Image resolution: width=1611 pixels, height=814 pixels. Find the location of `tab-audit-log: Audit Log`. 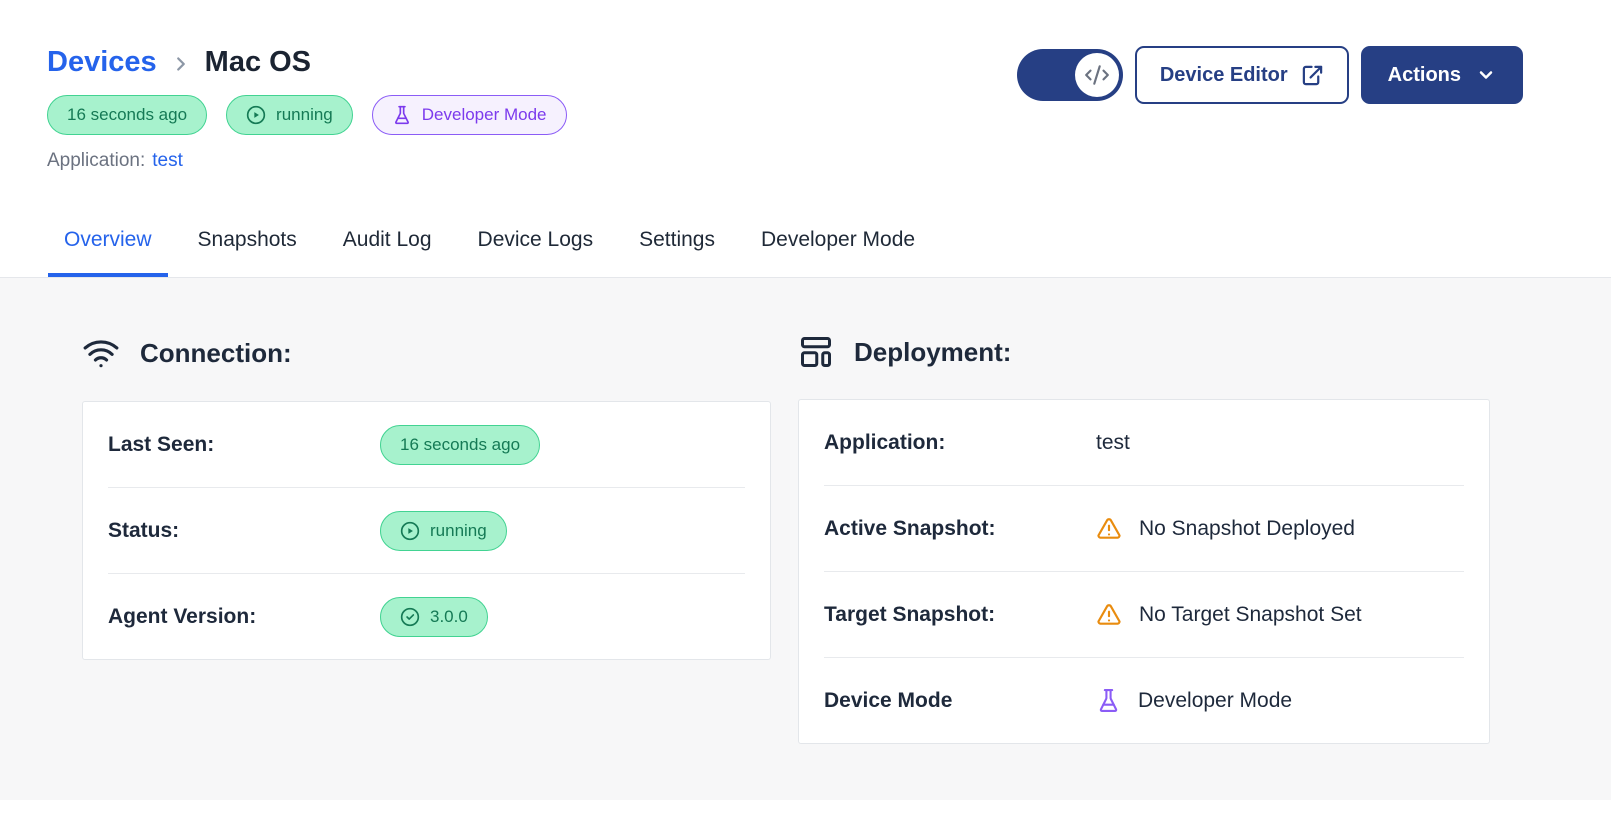

tab-audit-log: Audit Log is located at coordinates (387, 252).